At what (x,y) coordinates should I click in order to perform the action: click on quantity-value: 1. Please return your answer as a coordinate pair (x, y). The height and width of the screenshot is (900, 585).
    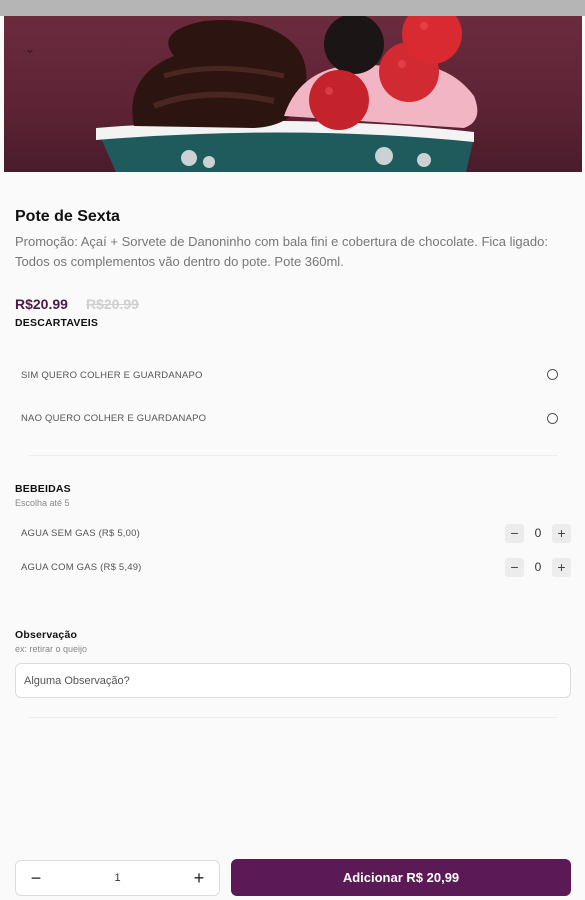
    Looking at the image, I should click on (117, 878).